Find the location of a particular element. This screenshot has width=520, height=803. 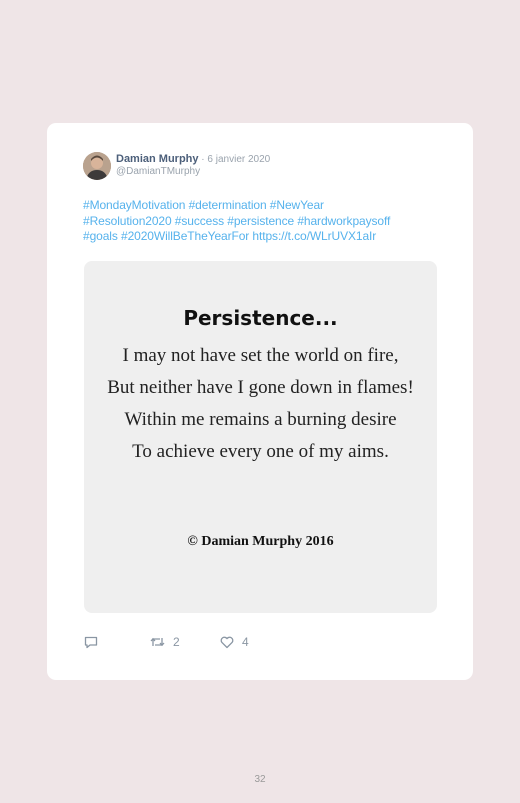

like-button: 4 is located at coordinates (234, 642).